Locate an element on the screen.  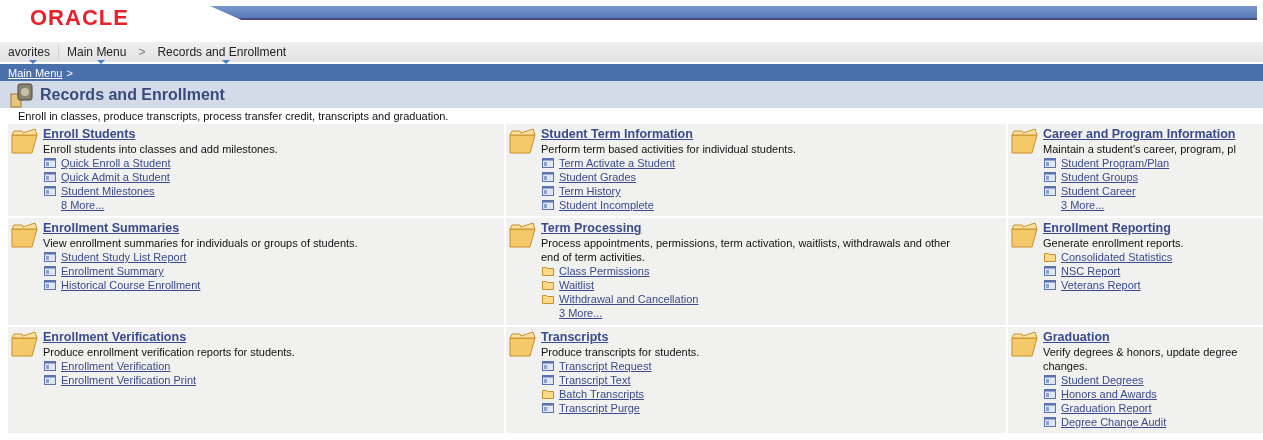
section-description: changes. is located at coordinates (1066, 366).